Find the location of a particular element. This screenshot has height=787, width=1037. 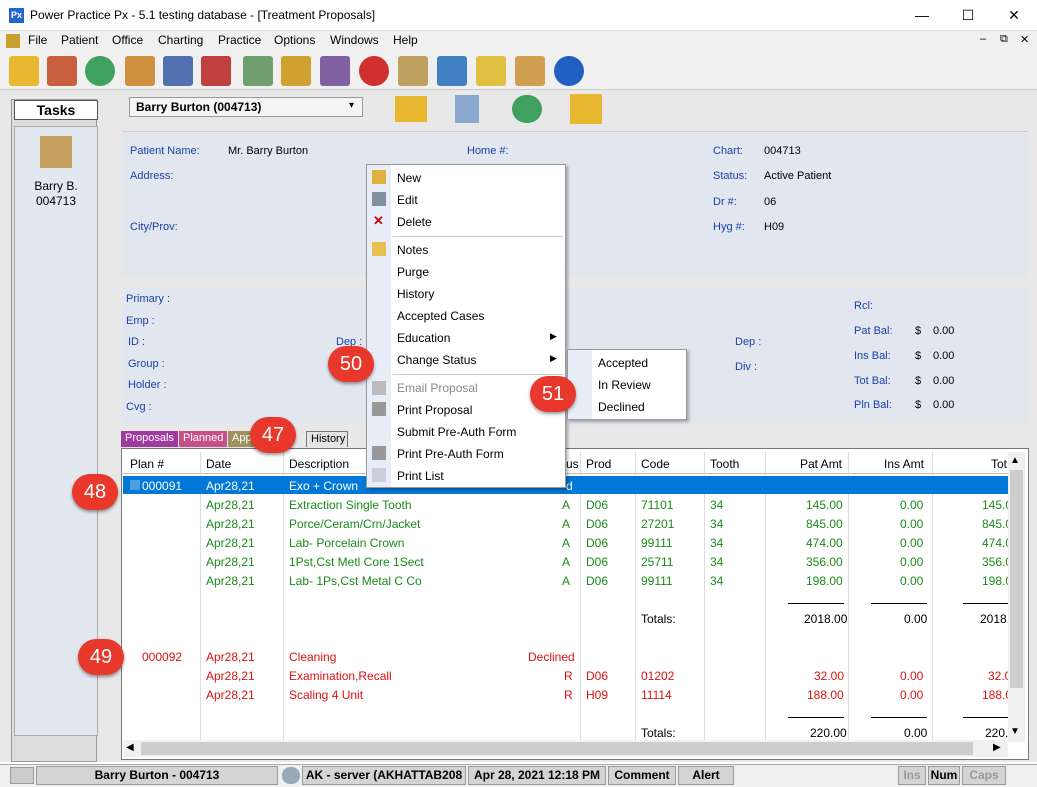

patient-selector: Barry Burton (004713) is located at coordinates (246, 107).